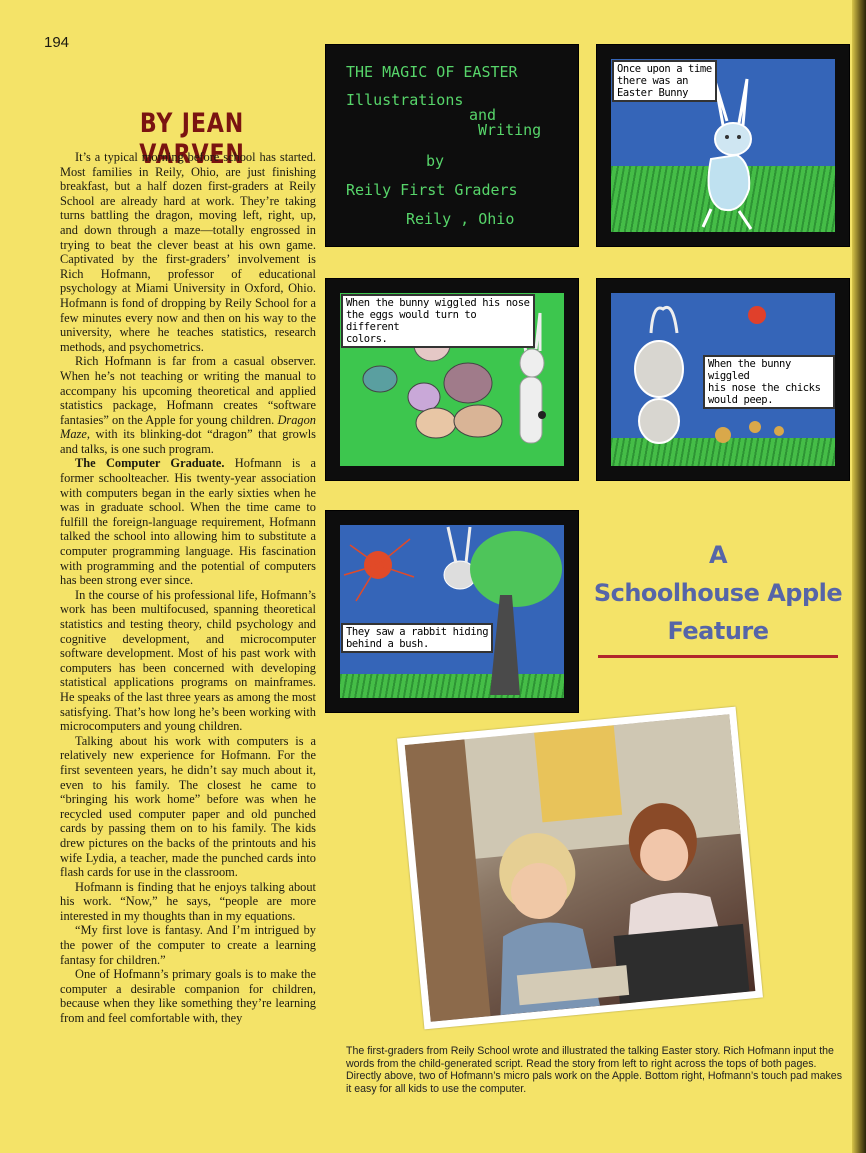 The image size is (866, 1153). What do you see at coordinates (435, 161) in the screenshot?
I see `screen-text: by` at bounding box center [435, 161].